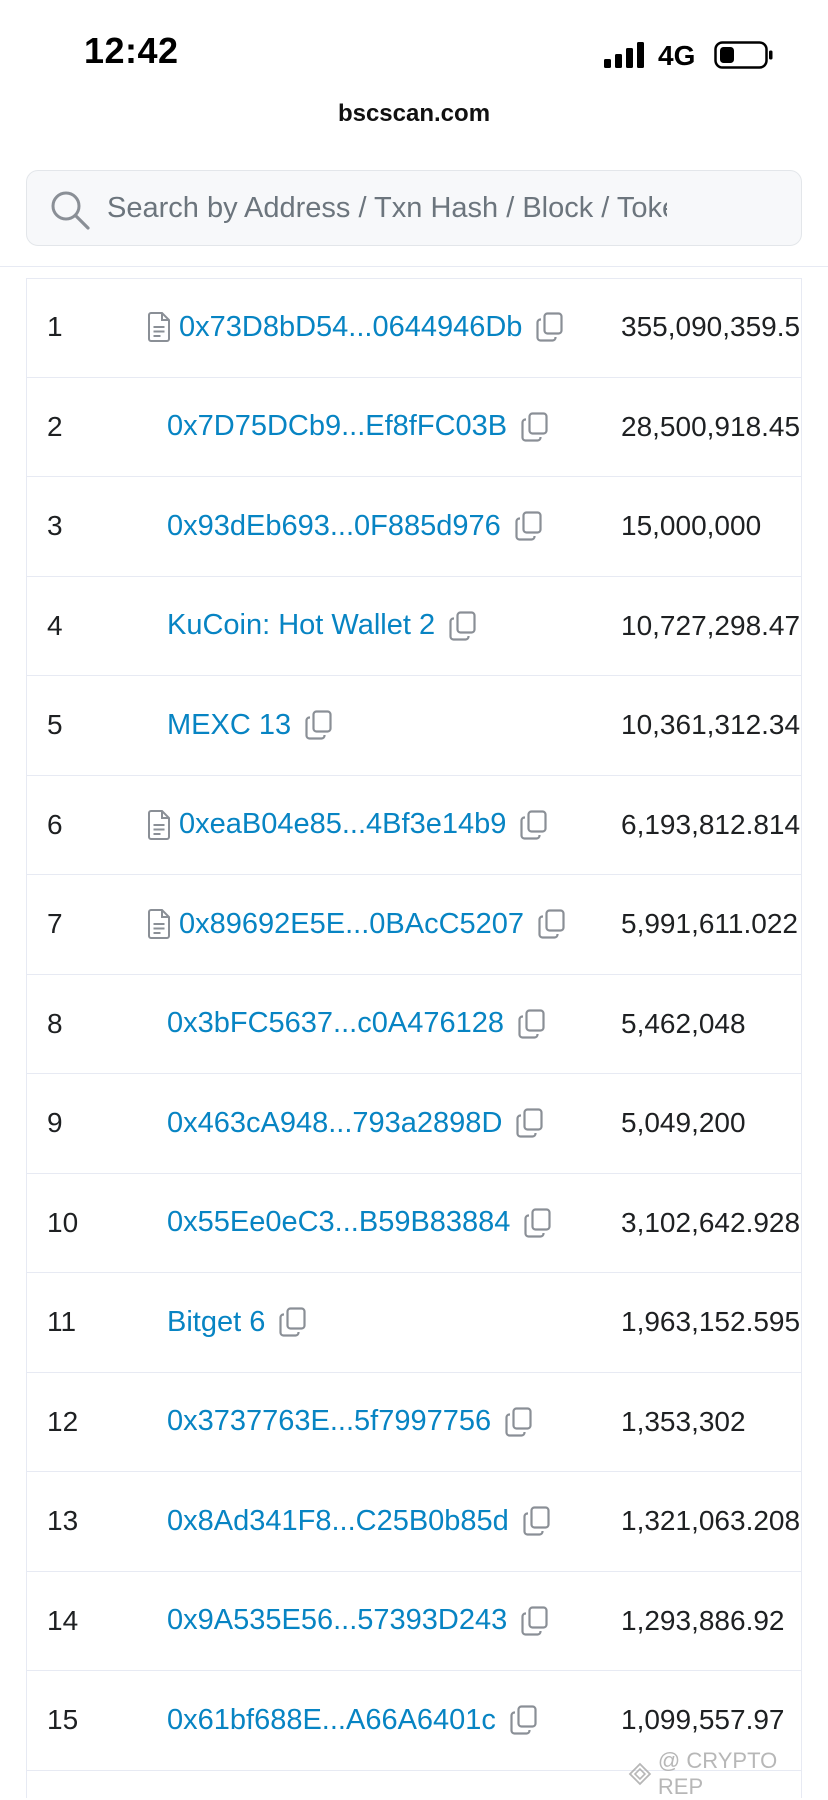 This screenshot has height=1800, width=828. I want to click on holder-address-link: 0x3bFC5637...c0A476128, so click(335, 1023).